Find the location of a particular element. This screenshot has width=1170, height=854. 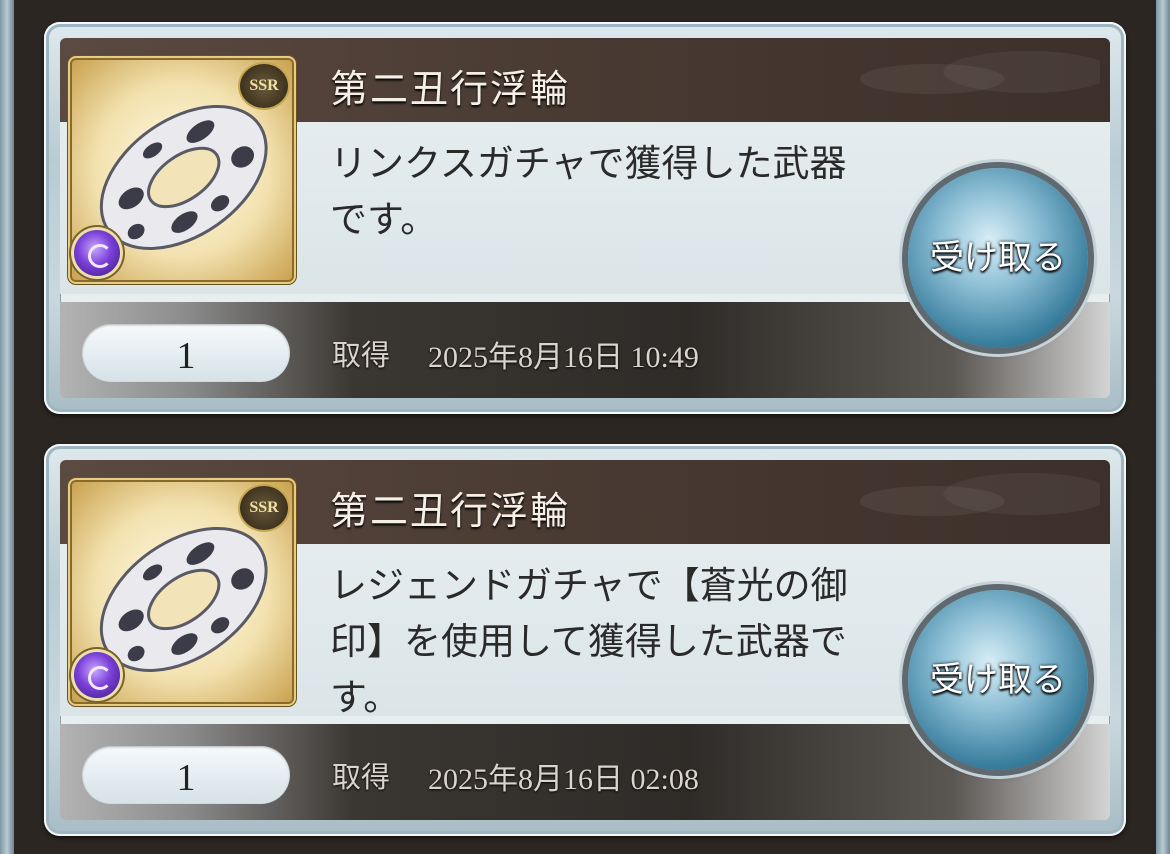

left-frame-rail is located at coordinates (7, 427).